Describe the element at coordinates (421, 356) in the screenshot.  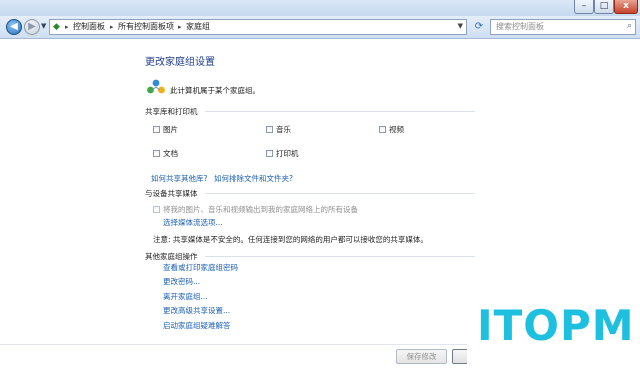
I see `save-changes-button: 保存修改` at that location.